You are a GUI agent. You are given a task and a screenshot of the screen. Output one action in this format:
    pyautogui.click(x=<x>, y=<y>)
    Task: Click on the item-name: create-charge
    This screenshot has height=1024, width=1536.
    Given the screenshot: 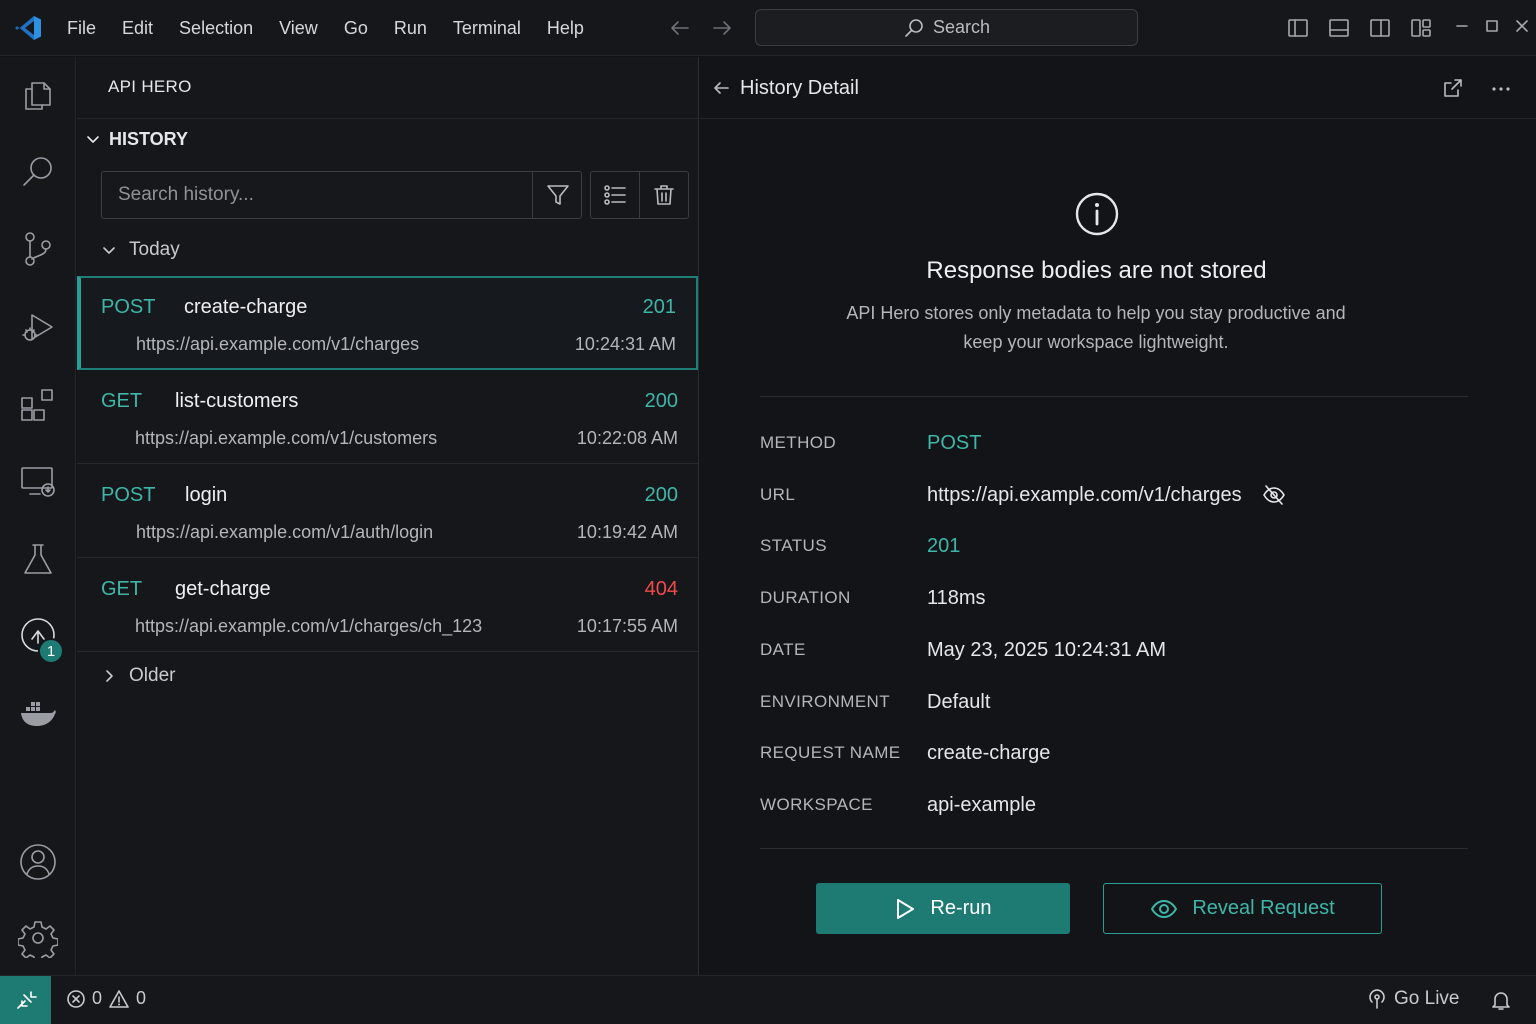 What is the action you would take?
    pyautogui.click(x=246, y=307)
    